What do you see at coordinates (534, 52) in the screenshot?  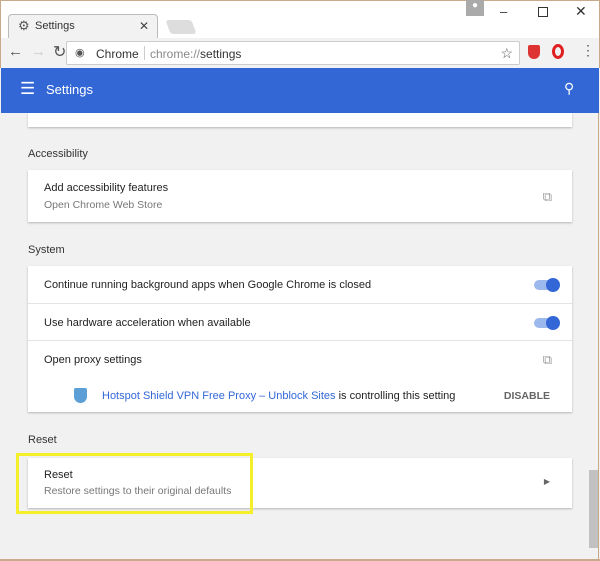 I see `shield-extension-icon` at bounding box center [534, 52].